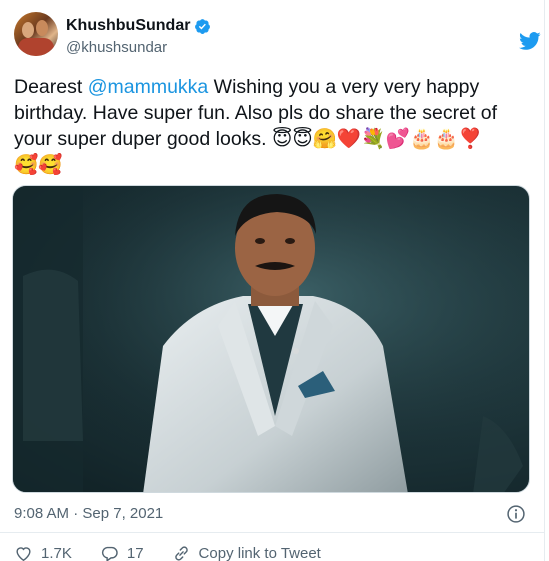 The height and width of the screenshot is (561, 549). What do you see at coordinates (88, 514) in the screenshot?
I see `tweet-timestamp: 9:08 AM · Sep 7, 2021` at bounding box center [88, 514].